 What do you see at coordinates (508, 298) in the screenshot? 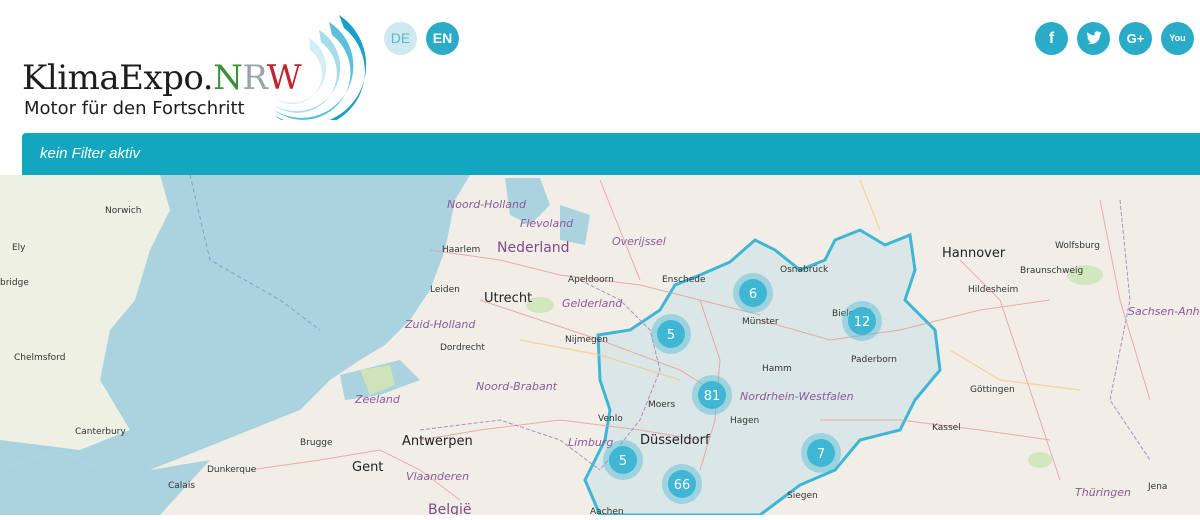
I see `city-label: Utrecht` at bounding box center [508, 298].